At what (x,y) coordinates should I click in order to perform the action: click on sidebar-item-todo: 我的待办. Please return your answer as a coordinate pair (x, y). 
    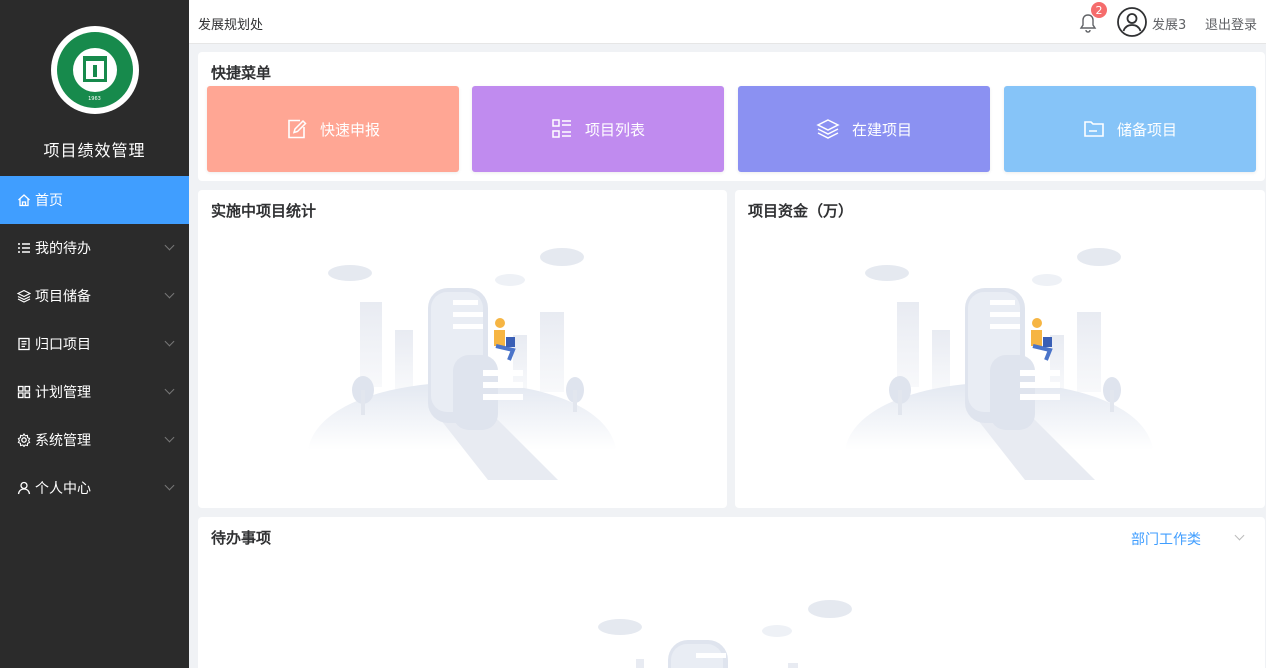
    Looking at the image, I should click on (94, 248).